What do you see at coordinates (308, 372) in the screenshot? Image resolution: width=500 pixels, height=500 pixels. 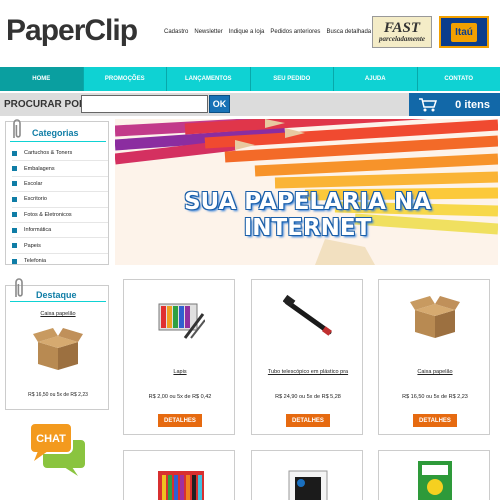 I see `product-name-link: Tubo telescópico em plástico pra` at bounding box center [308, 372].